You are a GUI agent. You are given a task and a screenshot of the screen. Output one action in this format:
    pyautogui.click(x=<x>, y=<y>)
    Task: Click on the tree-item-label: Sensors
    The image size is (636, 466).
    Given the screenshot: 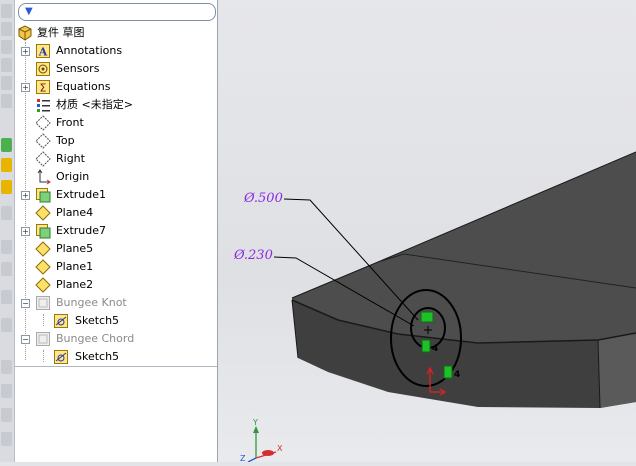 What is the action you would take?
    pyautogui.click(x=78, y=68)
    